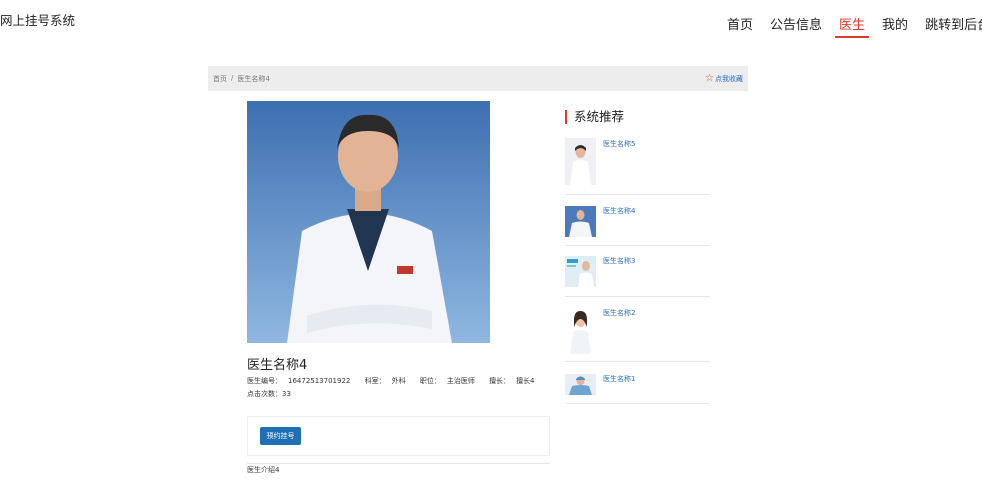 This screenshot has width=982, height=492. I want to click on star-outline-icon: ☆, so click(709, 78).